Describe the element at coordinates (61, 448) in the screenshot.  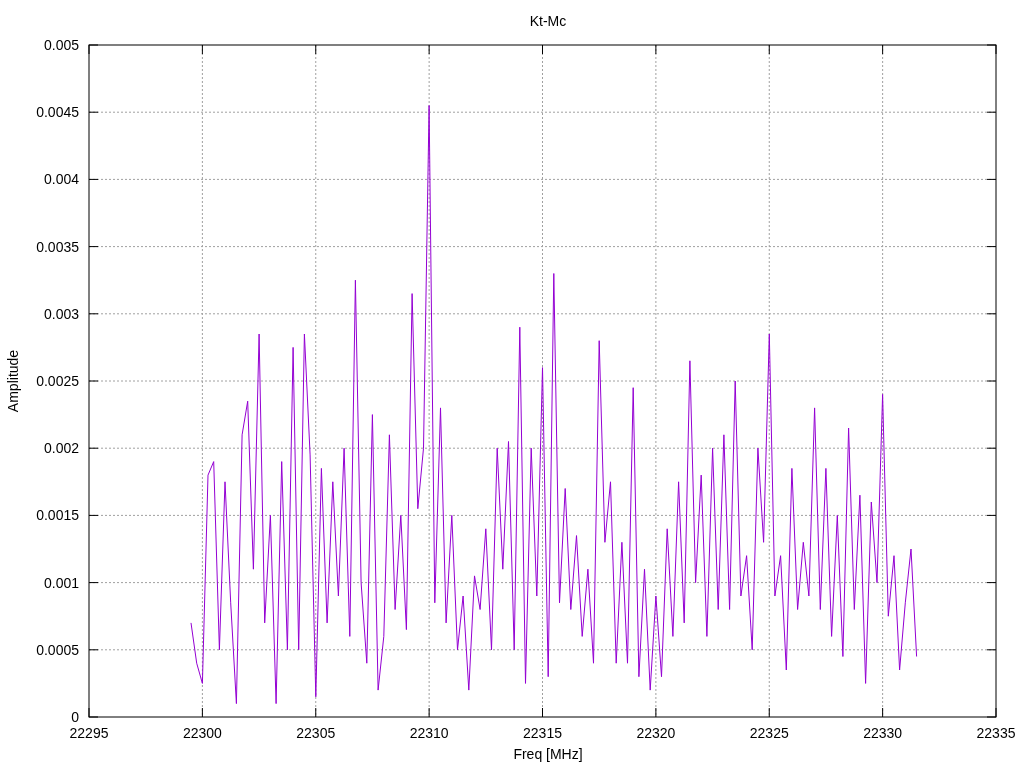
I see `y-tick-label: 0.002` at that location.